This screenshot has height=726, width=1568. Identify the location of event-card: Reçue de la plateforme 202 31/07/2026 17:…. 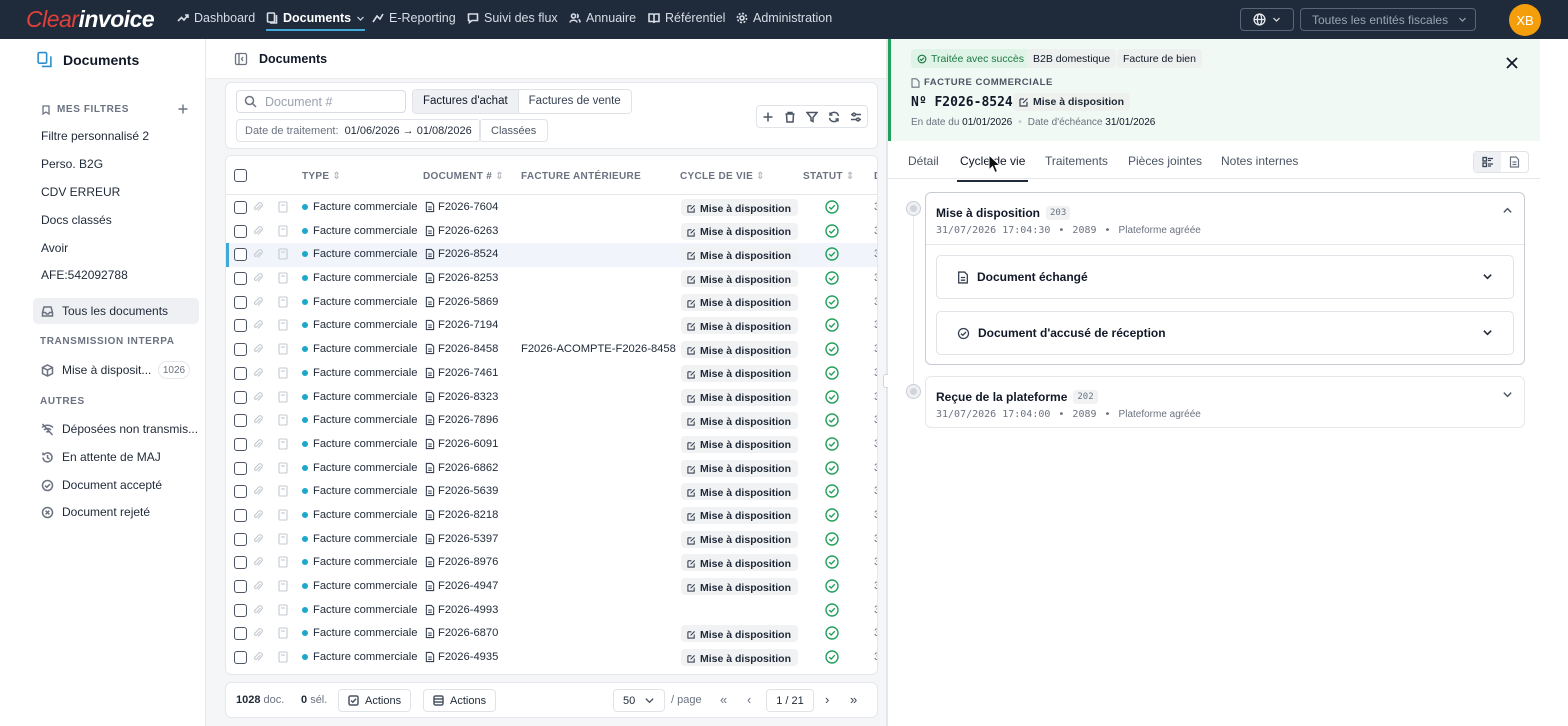
(1225, 402).